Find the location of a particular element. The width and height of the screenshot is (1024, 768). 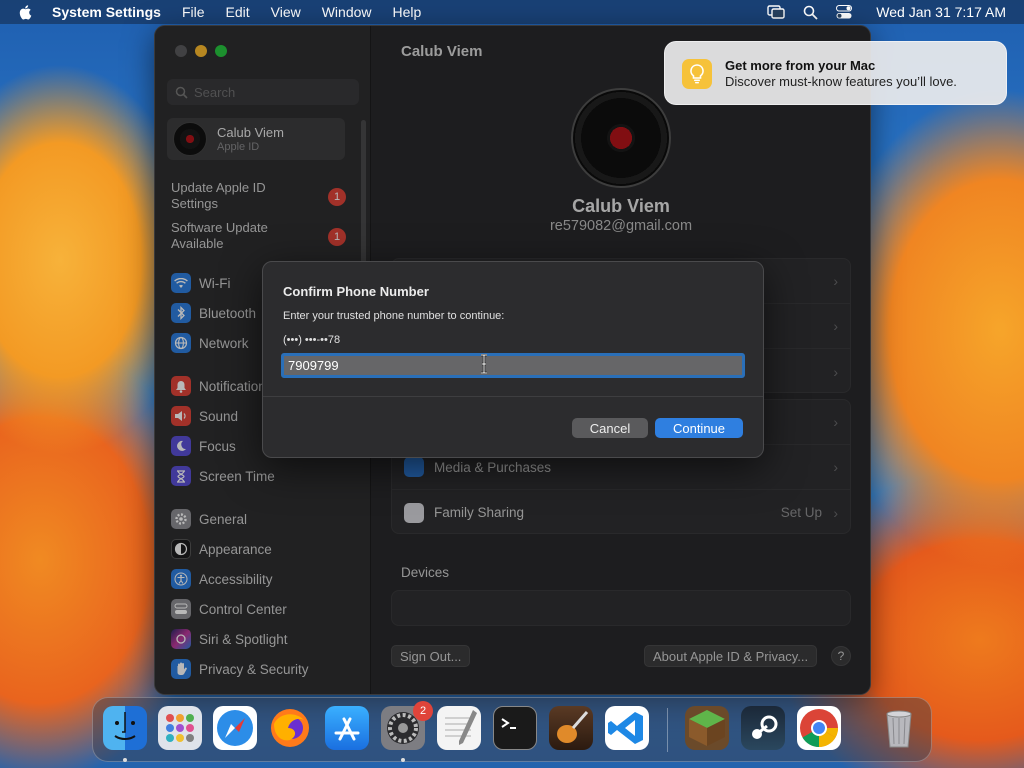

menu-file: File is located at coordinates (193, 12).